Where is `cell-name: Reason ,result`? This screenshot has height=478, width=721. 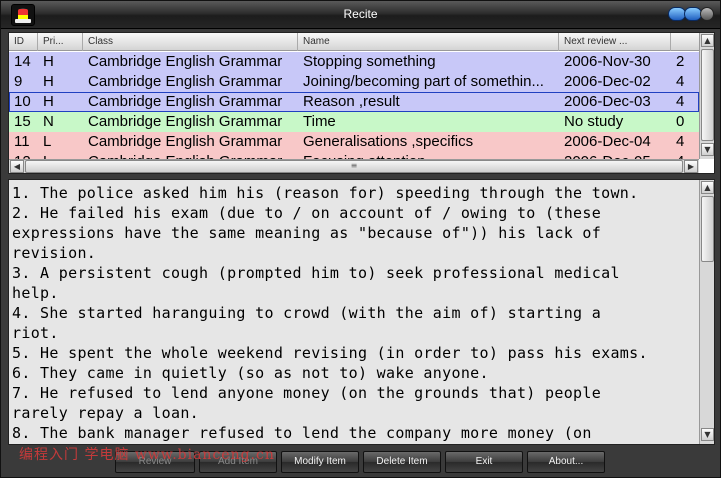 cell-name: Reason ,result is located at coordinates (351, 101).